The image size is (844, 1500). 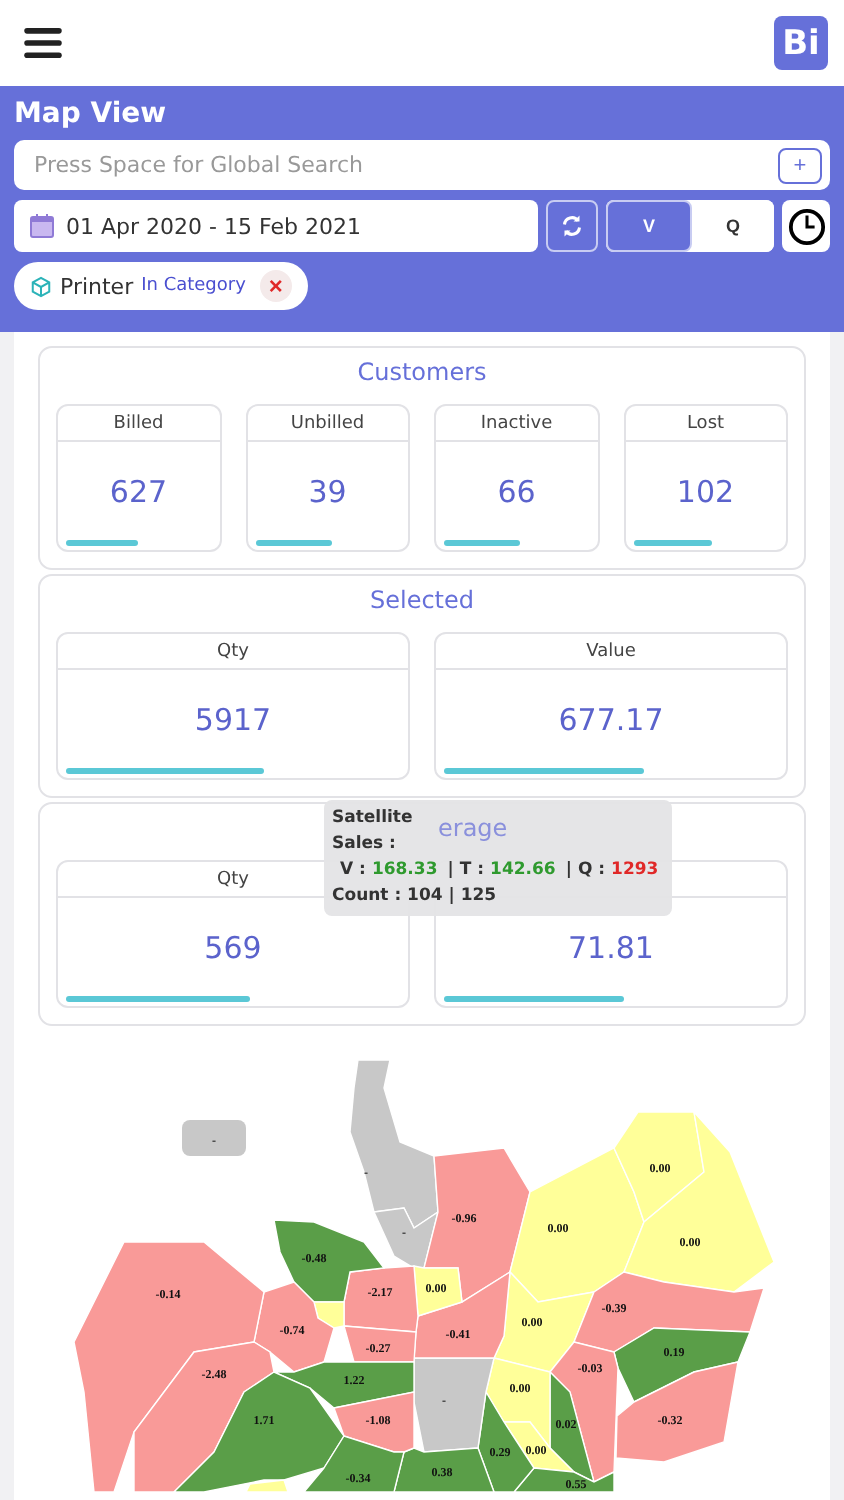 I want to click on metric-value: 102, so click(x=705, y=491).